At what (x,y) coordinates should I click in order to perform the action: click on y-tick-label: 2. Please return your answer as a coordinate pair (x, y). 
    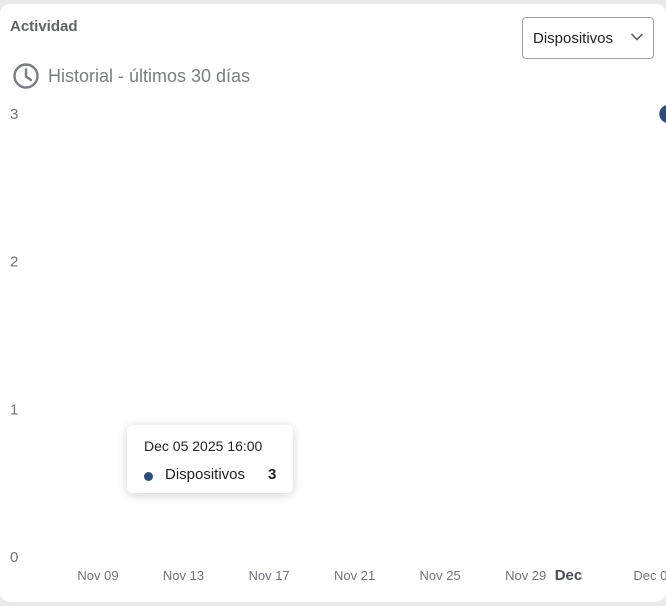
    Looking at the image, I should click on (14, 262).